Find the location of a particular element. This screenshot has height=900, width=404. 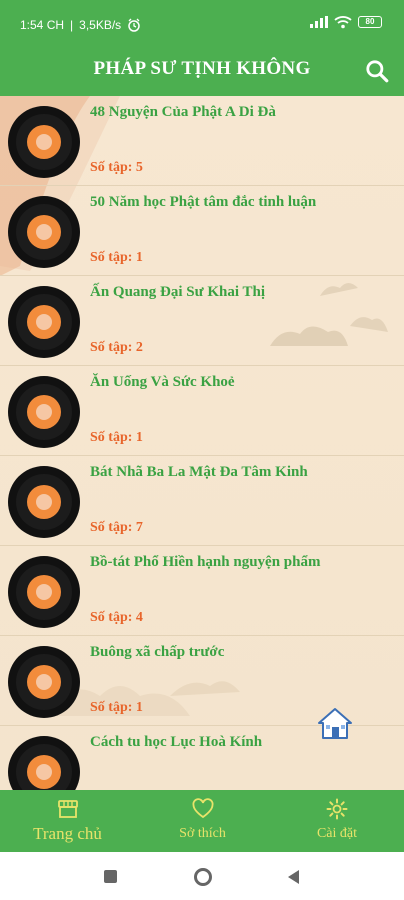

app-bar: PHÁP SƯ TỊNH KHÔNG is located at coordinates (202, 72).